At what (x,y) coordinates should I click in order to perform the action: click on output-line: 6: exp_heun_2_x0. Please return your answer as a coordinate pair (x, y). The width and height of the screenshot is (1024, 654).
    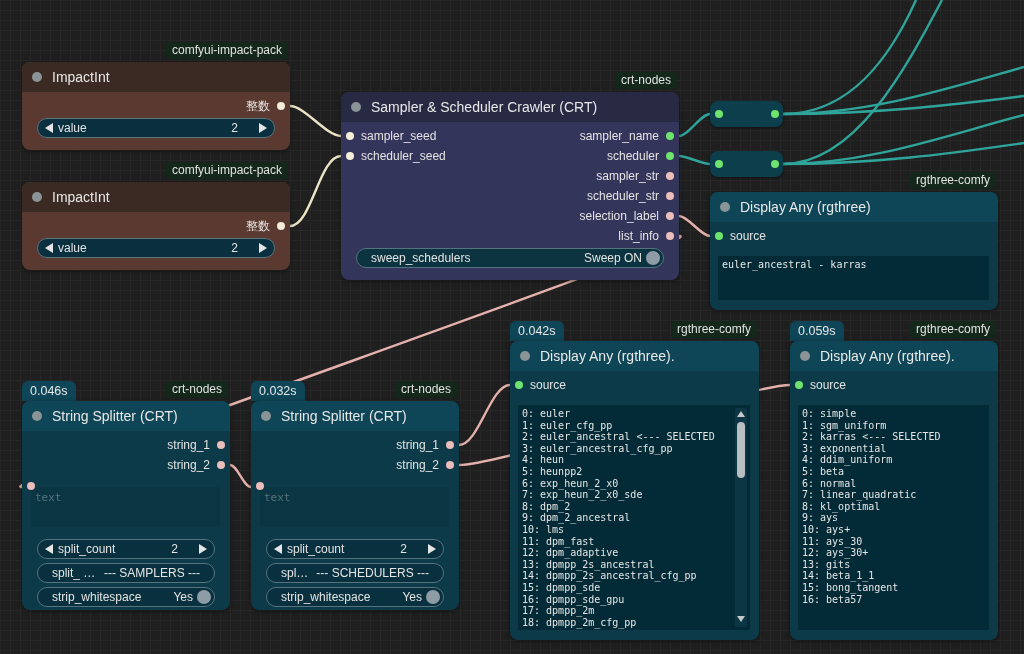
    Looking at the image, I should click on (570, 483).